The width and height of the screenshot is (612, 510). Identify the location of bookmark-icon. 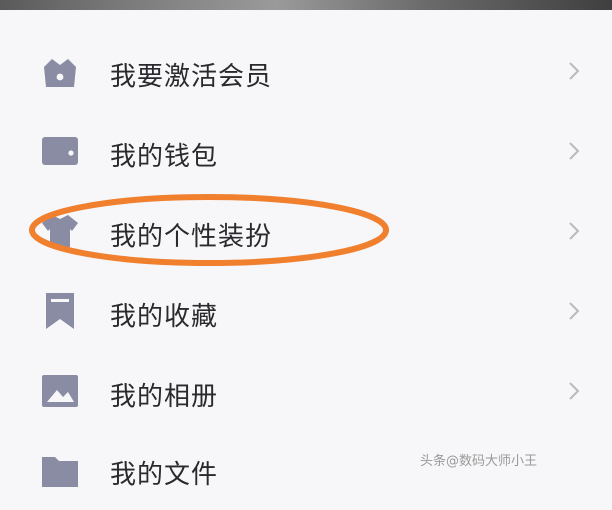
(60, 311).